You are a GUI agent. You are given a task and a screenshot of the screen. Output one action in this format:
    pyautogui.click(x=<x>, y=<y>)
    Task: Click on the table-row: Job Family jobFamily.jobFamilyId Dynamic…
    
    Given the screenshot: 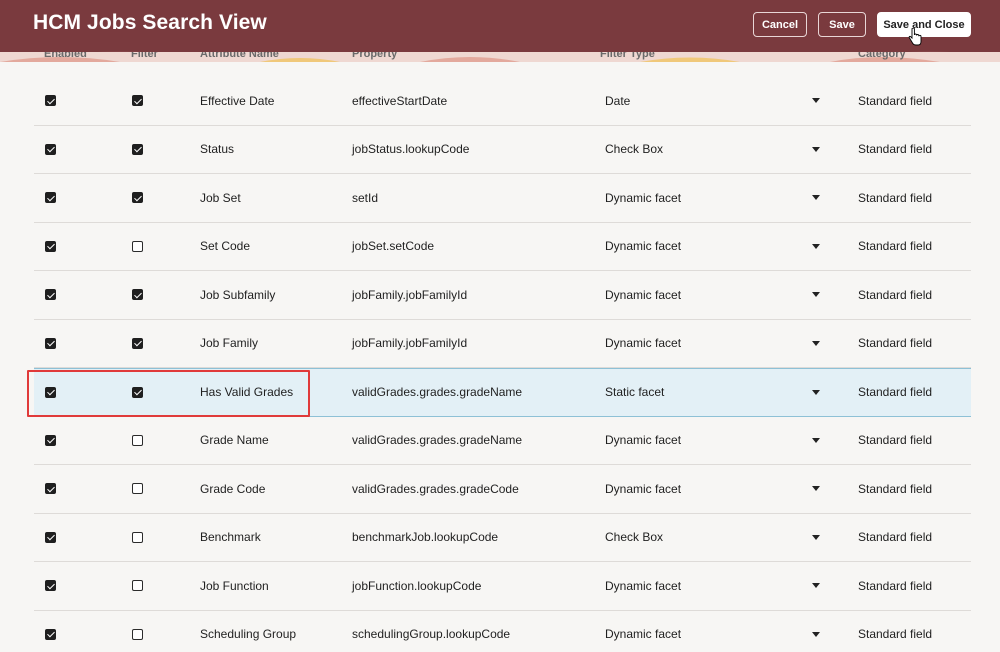 What is the action you would take?
    pyautogui.click(x=502, y=344)
    